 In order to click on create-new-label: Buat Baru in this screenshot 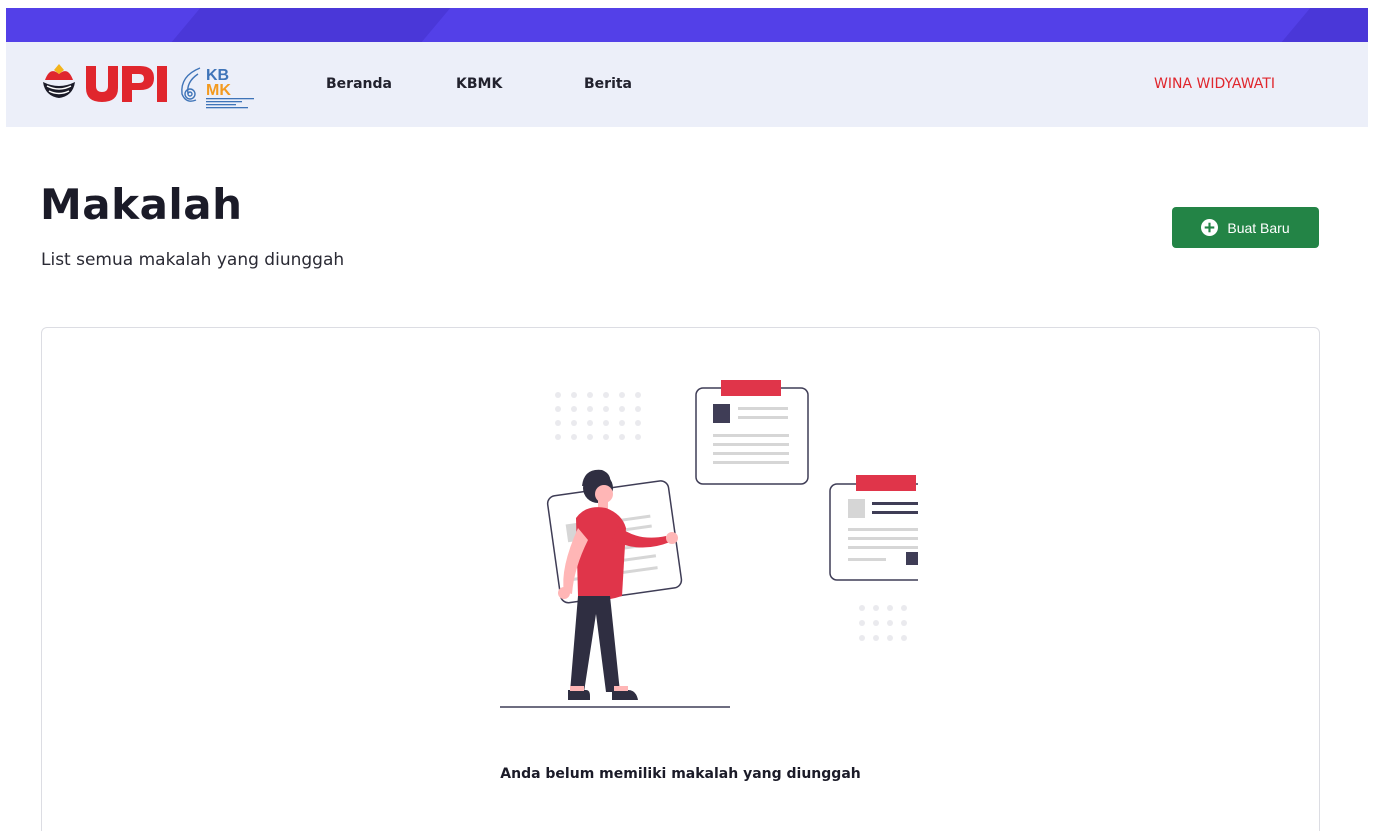, I will do `click(1258, 227)`.